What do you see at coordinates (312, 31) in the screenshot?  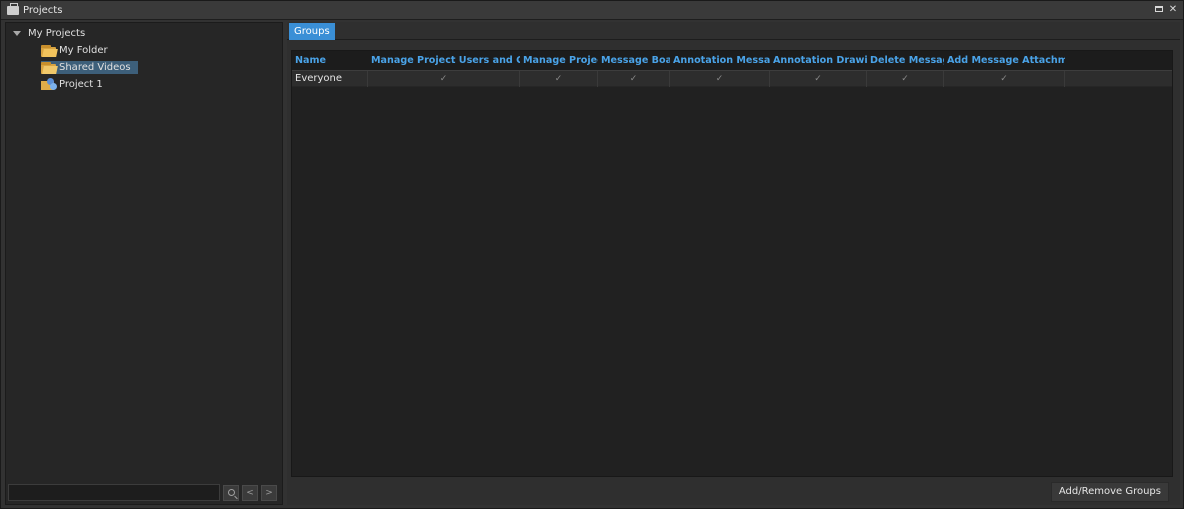 I see `tab-groups: Groups` at bounding box center [312, 31].